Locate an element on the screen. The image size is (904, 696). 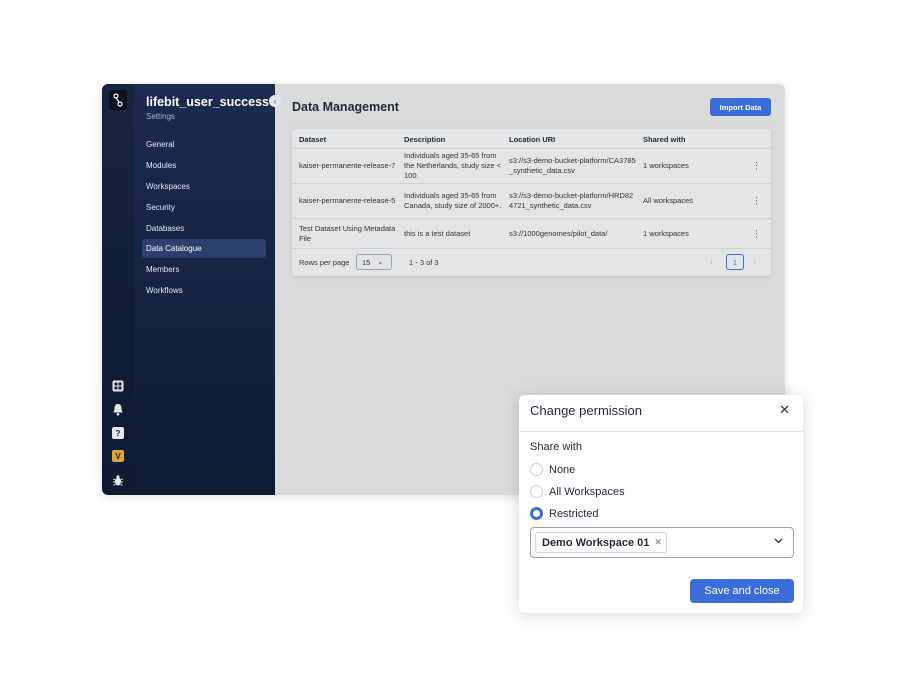
sidebar-item-workflows: Workflows is located at coordinates (204, 290).